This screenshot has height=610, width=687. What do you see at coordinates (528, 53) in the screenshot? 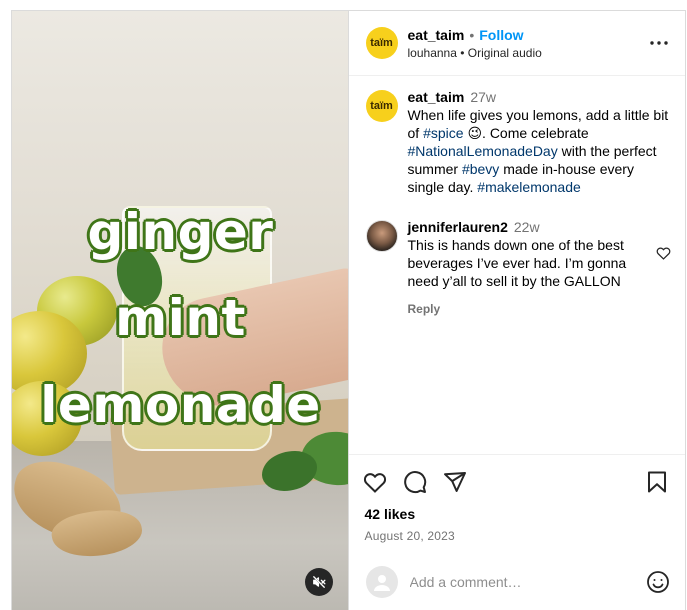
I see `audio-attribution: louhanna • Original audio` at bounding box center [528, 53].